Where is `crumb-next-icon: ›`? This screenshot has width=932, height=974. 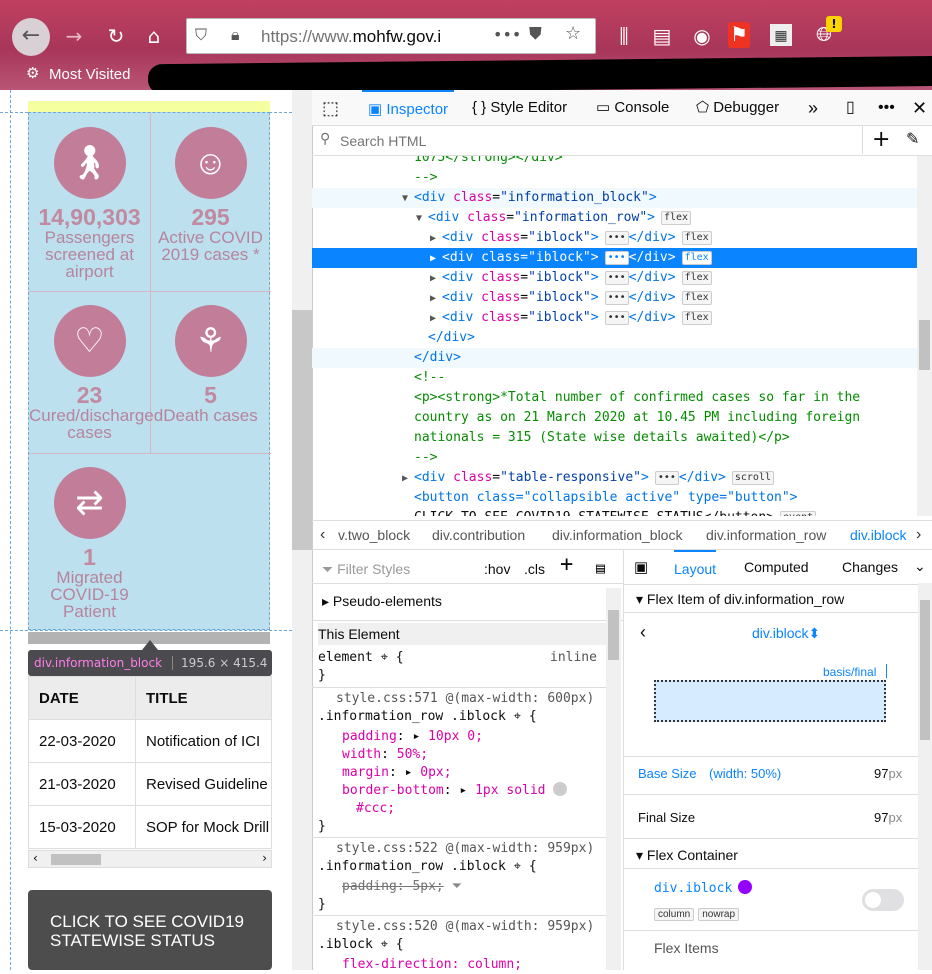
crumb-next-icon: › is located at coordinates (918, 535).